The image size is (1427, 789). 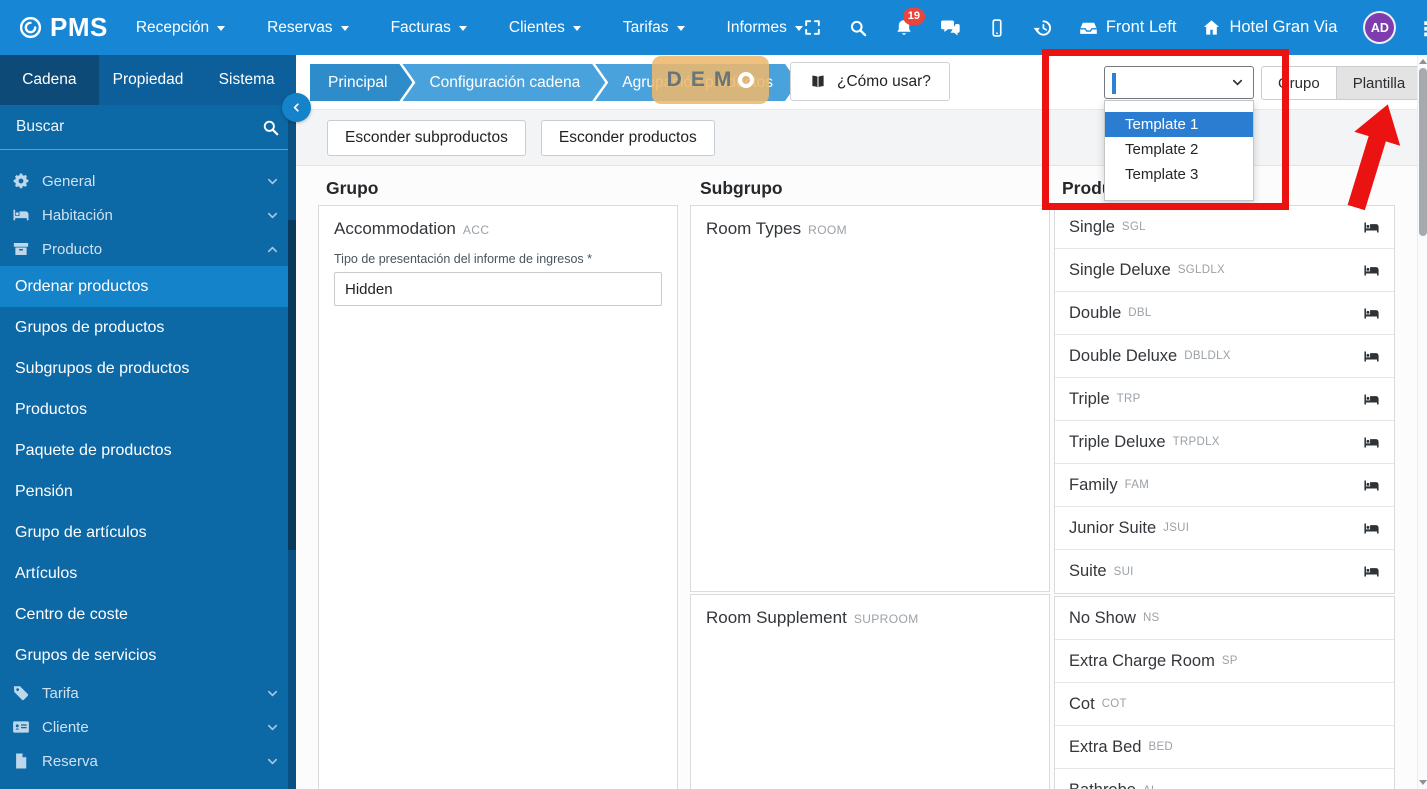 I want to click on sidebar-group-label: Habitación, so click(x=77, y=215).